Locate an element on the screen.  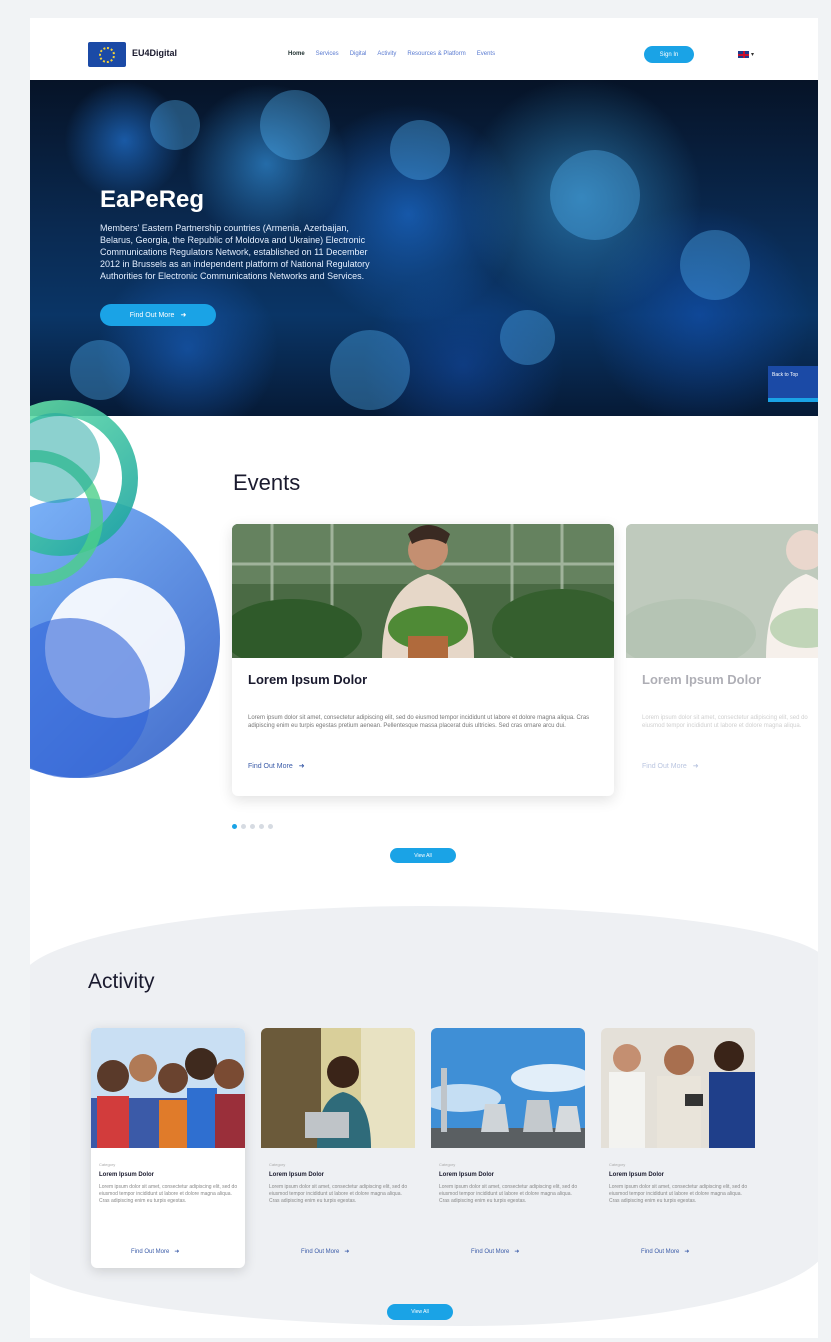
nav-link-services: Services is located at coordinates (327, 54).